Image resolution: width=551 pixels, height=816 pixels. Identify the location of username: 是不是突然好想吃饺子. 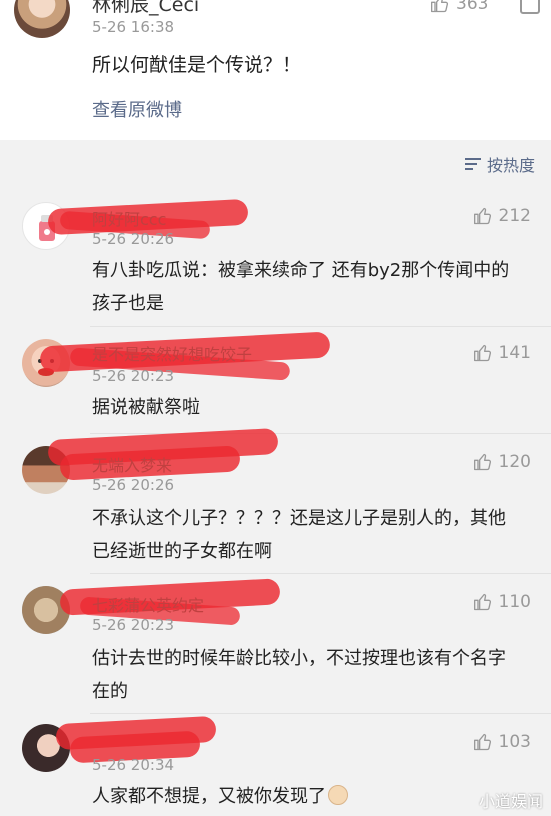
(172, 353).